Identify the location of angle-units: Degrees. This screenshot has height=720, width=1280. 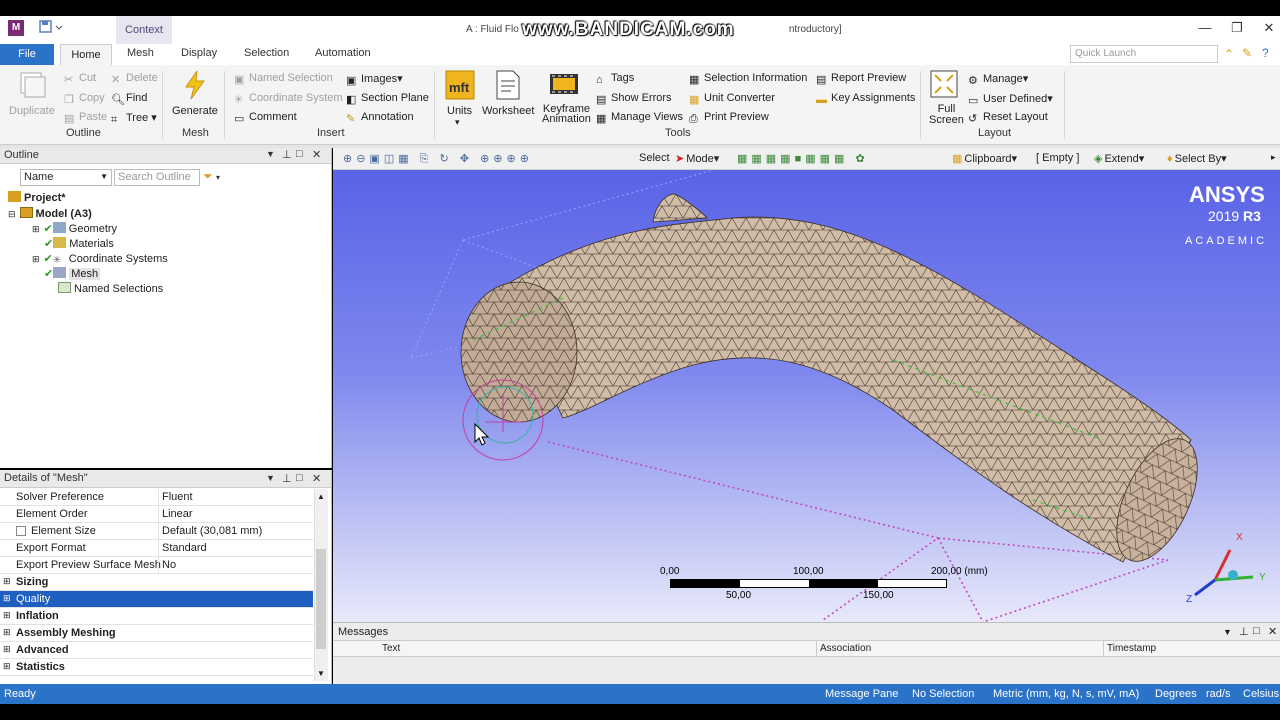
(1176, 694).